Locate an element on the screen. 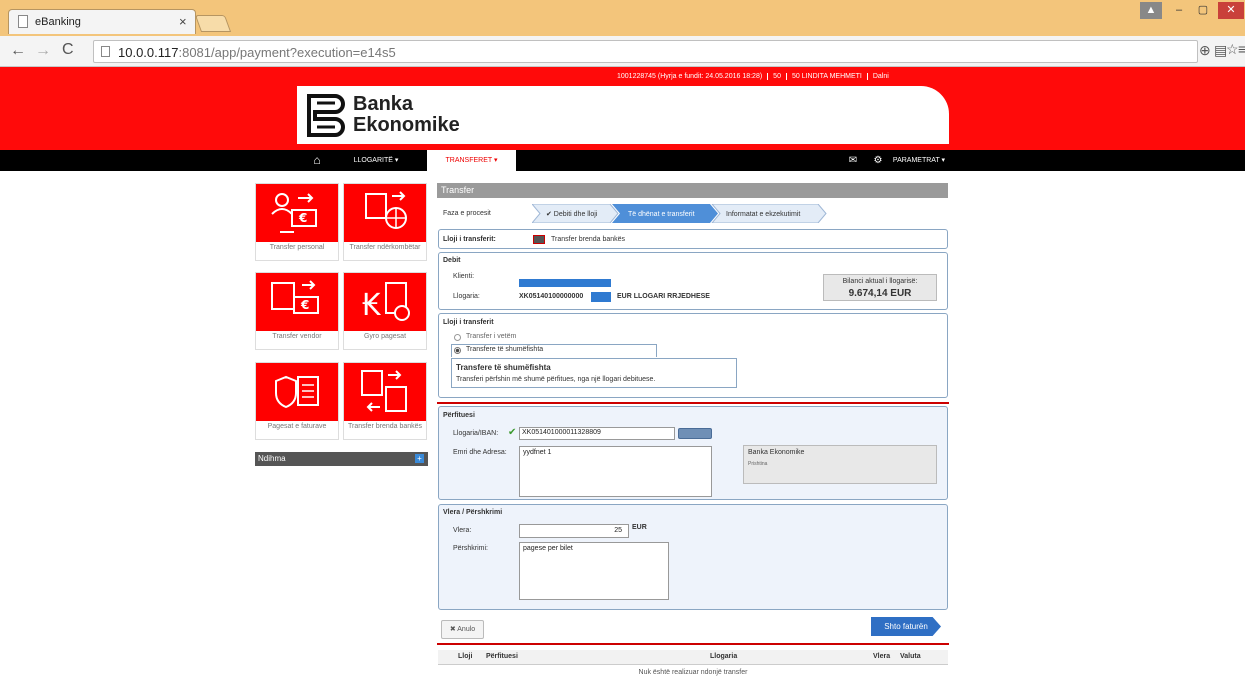 This screenshot has width=1245, height=677. amount-label: Vlera: is located at coordinates (462, 530).